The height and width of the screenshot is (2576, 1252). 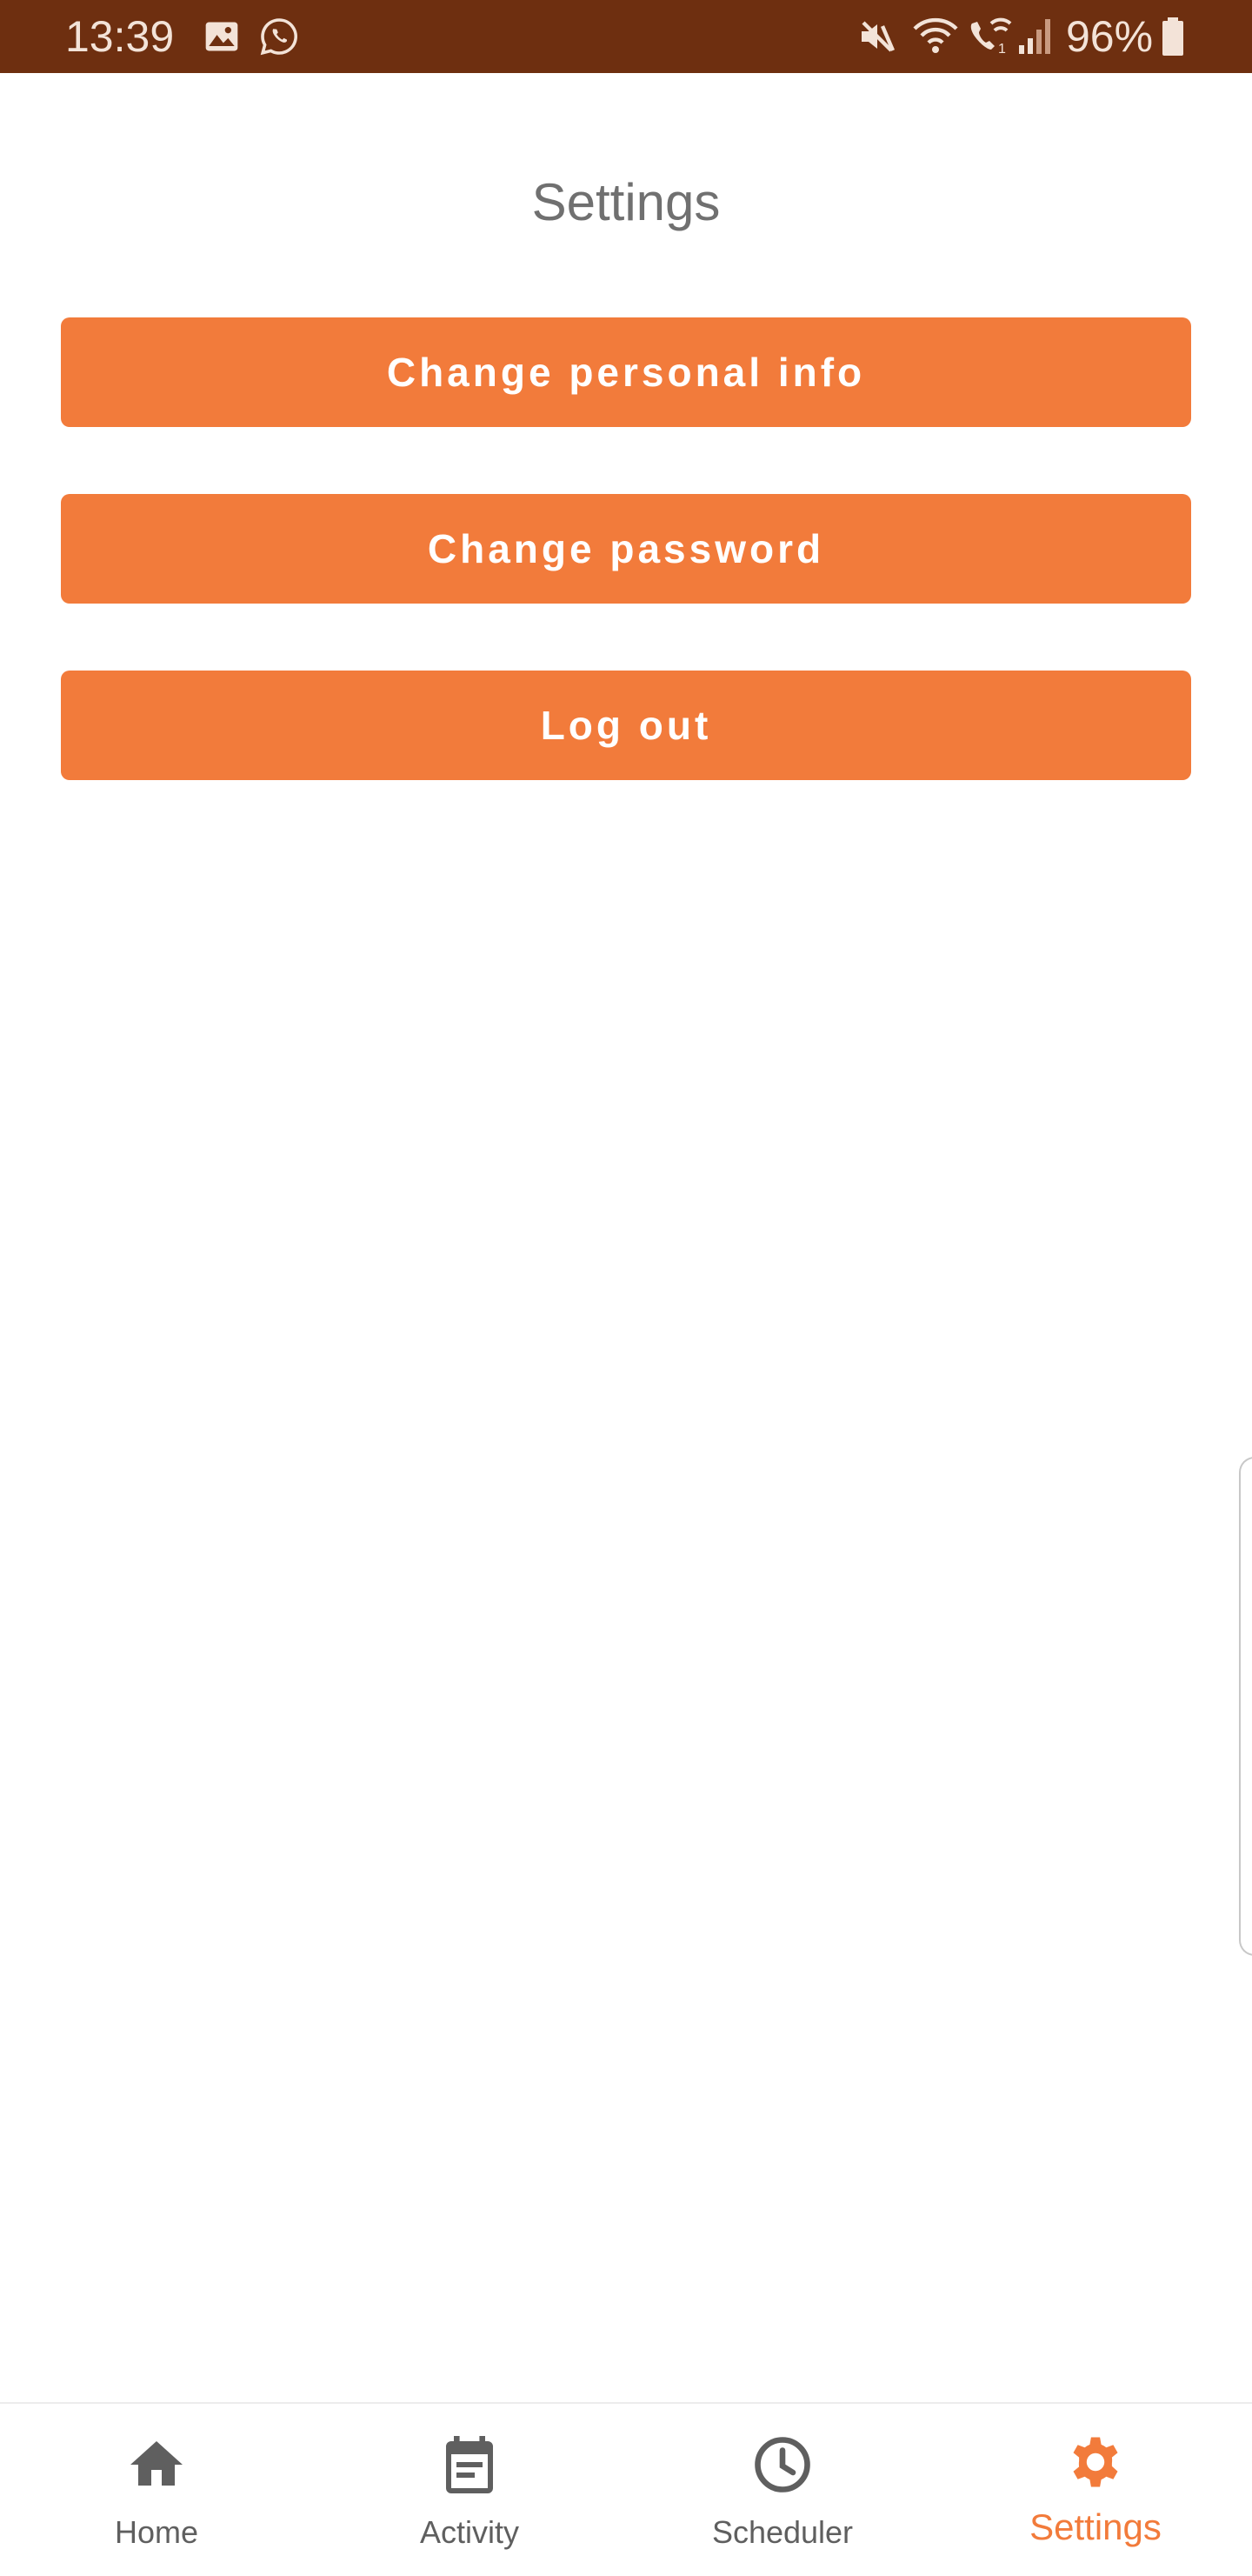 I want to click on status-bar: 13:39 1 96%, so click(x=626, y=36).